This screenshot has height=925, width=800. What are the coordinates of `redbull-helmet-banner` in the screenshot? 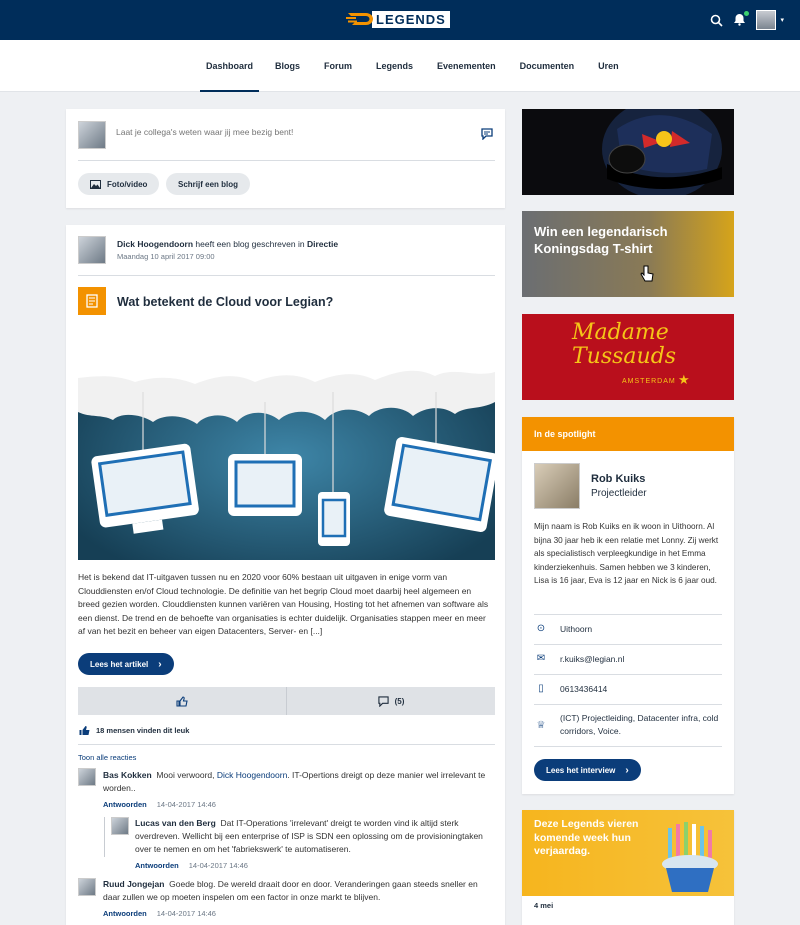 It's located at (628, 152).